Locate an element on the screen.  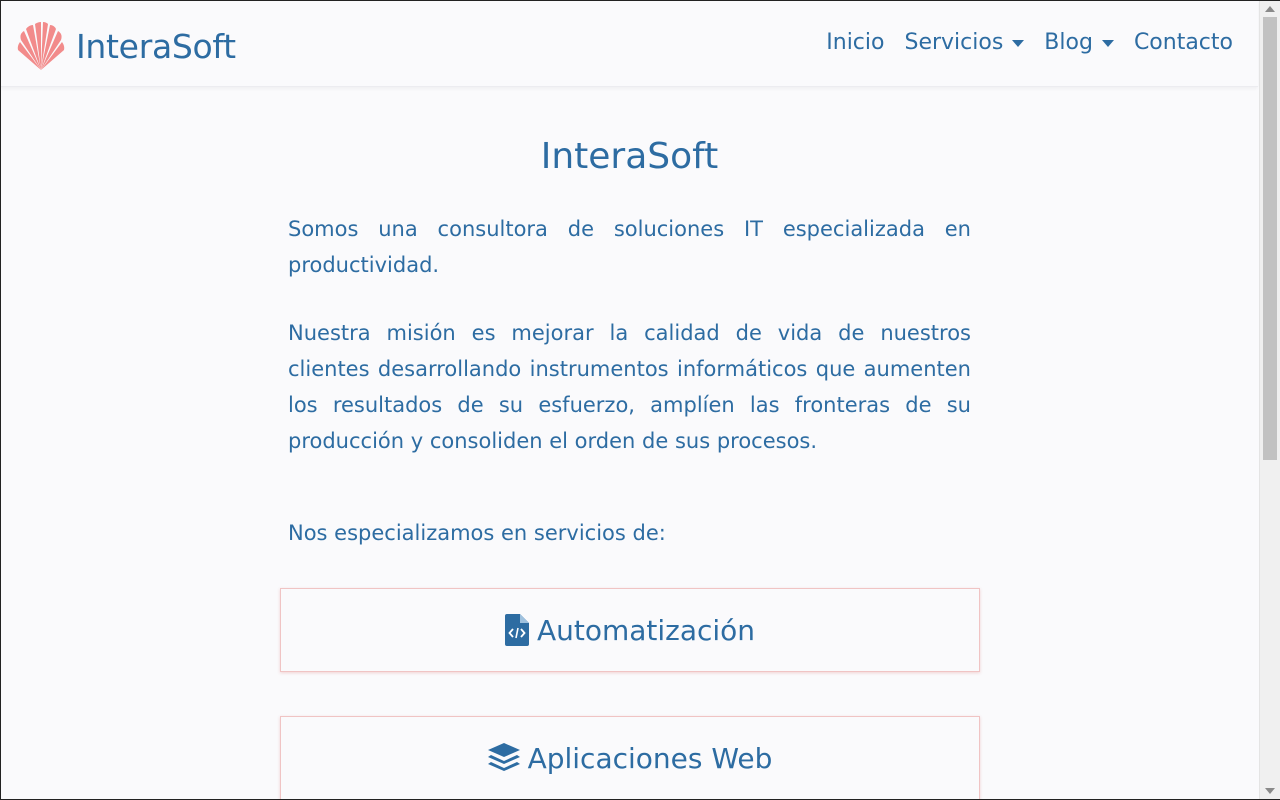
service-label: Automatización is located at coordinates (646, 630).